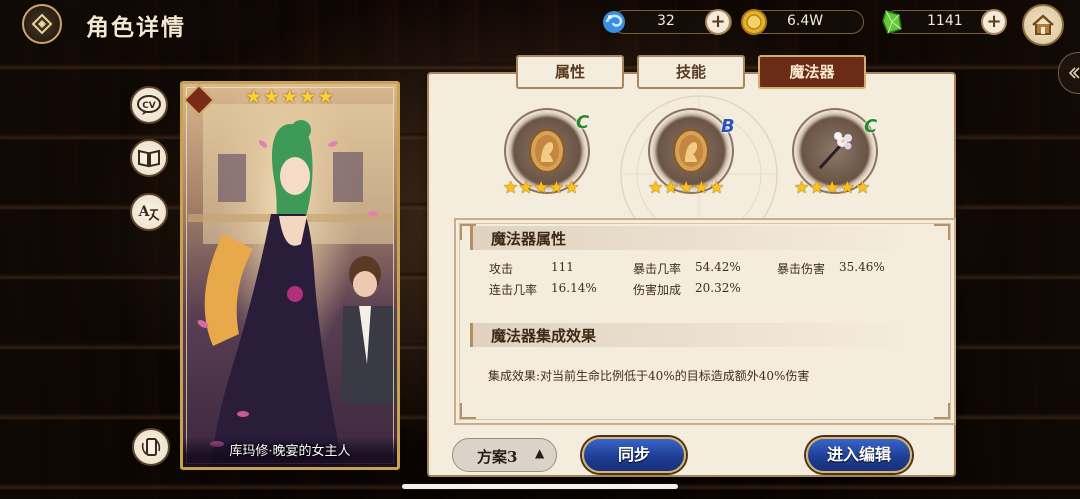  What do you see at coordinates (862, 267) in the screenshot?
I see `stat-value: 35.46%` at bounding box center [862, 267].